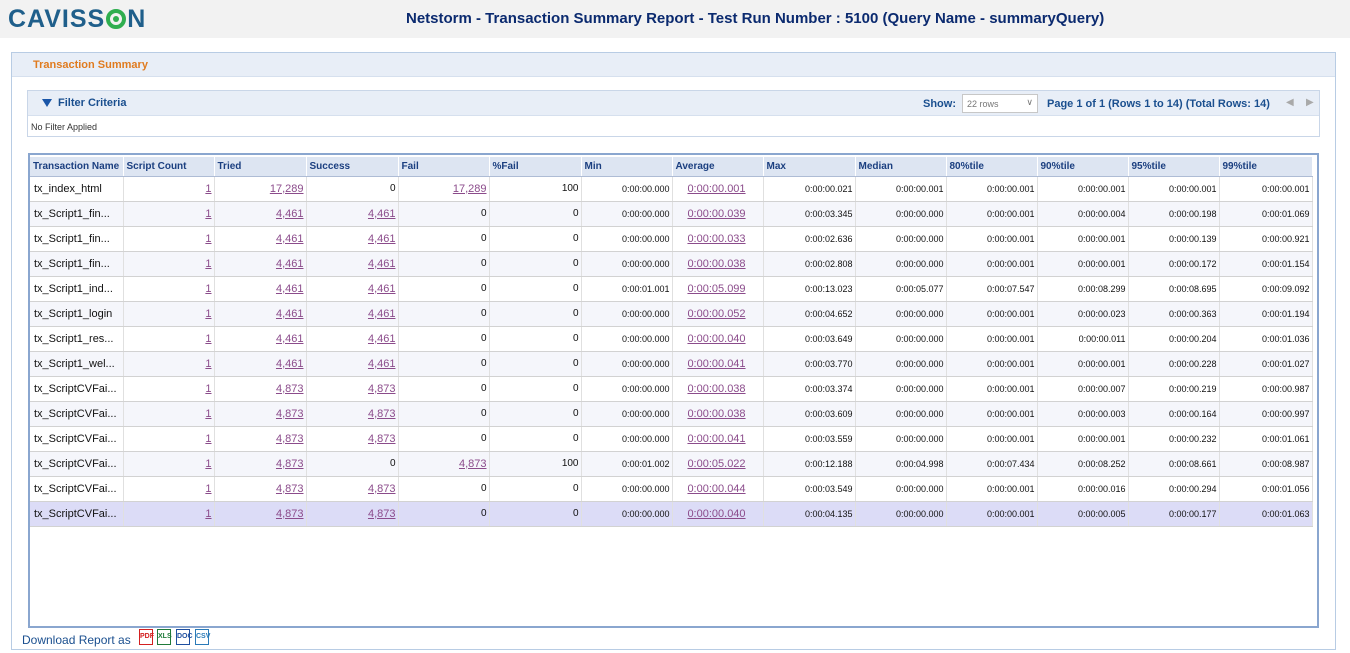  What do you see at coordinates (1266, 167) in the screenshot?
I see `column-header: 99%tile` at bounding box center [1266, 167].